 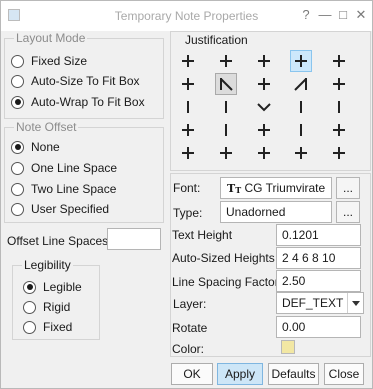 What do you see at coordinates (293, 374) in the screenshot?
I see `defaults-button: Defaults` at bounding box center [293, 374].